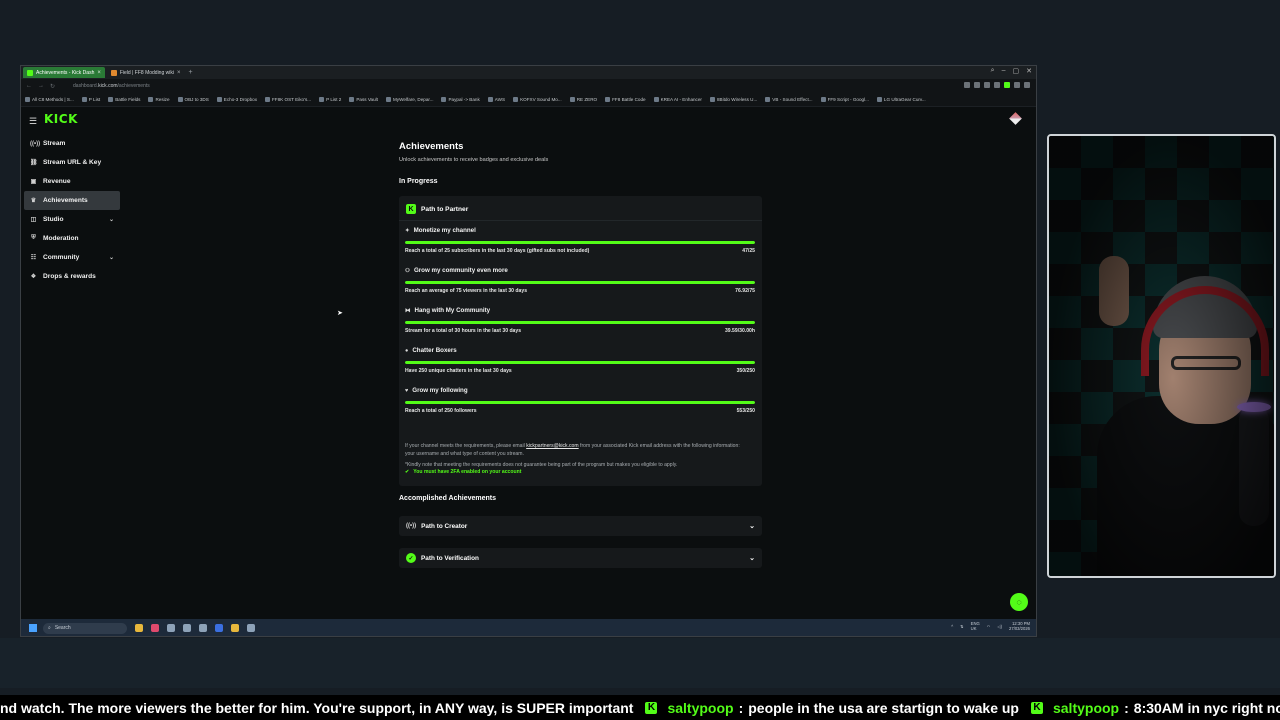  What do you see at coordinates (85, 628) in the screenshot?
I see `taskbar-search: ⌕ Search` at bounding box center [85, 628].